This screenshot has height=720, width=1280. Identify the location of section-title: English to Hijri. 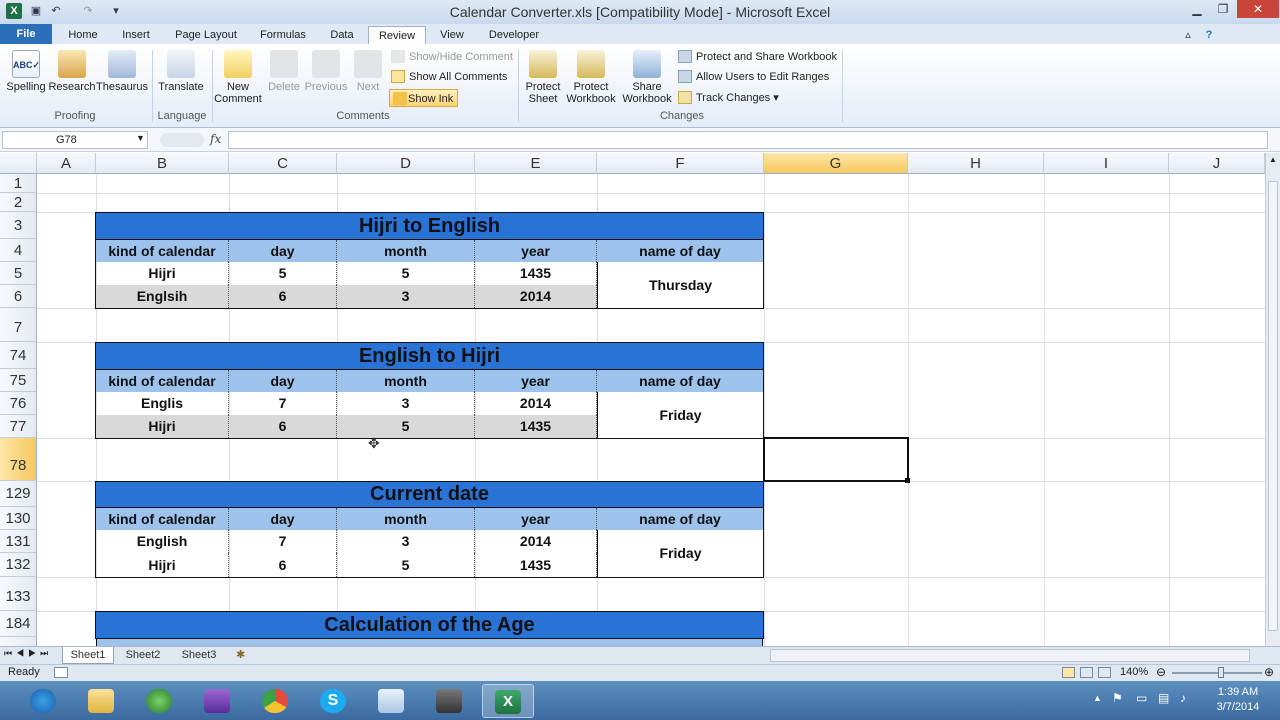
(429, 356).